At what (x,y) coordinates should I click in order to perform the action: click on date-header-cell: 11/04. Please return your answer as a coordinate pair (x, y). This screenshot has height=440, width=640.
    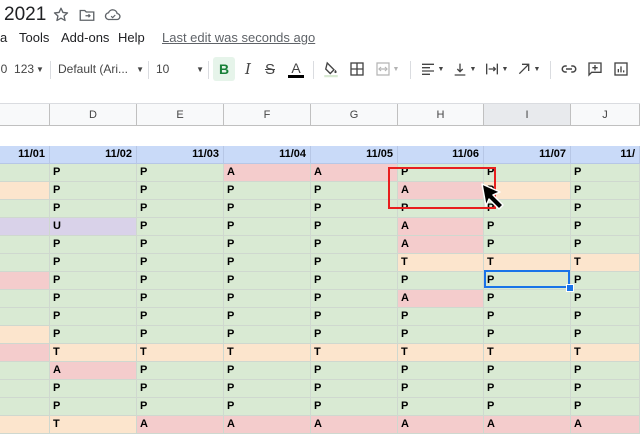
    Looking at the image, I should click on (267, 155).